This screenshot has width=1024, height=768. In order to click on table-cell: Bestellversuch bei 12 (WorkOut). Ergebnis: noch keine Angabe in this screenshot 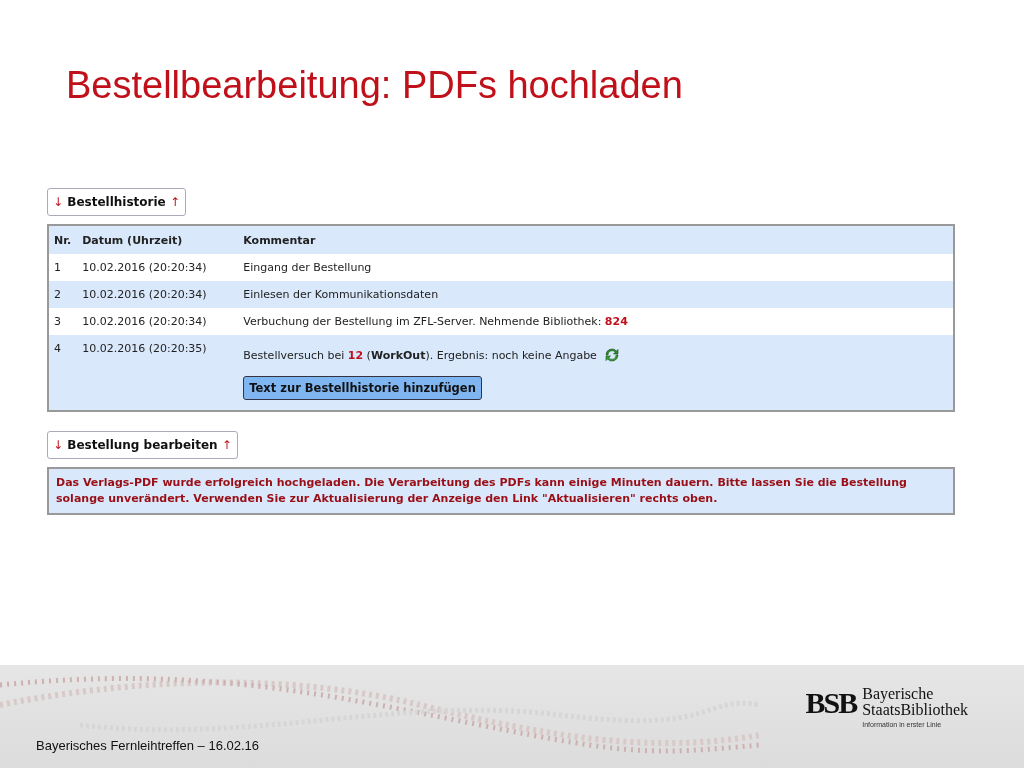, I will do `click(420, 355)`.